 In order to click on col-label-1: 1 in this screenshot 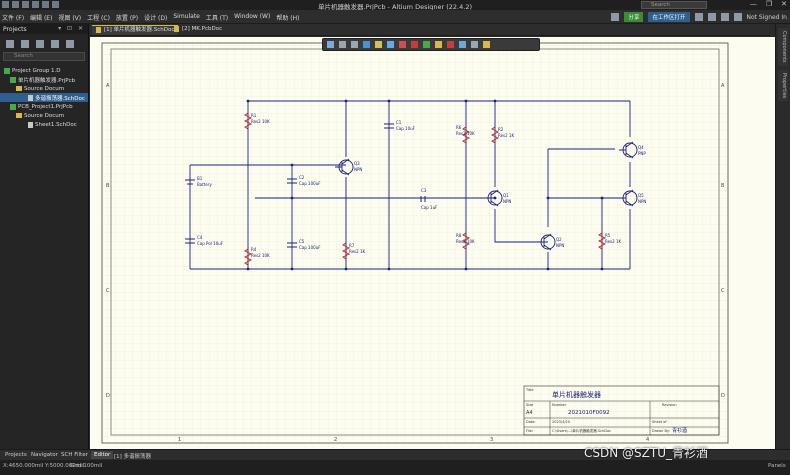, I will do `click(179, 440)`.